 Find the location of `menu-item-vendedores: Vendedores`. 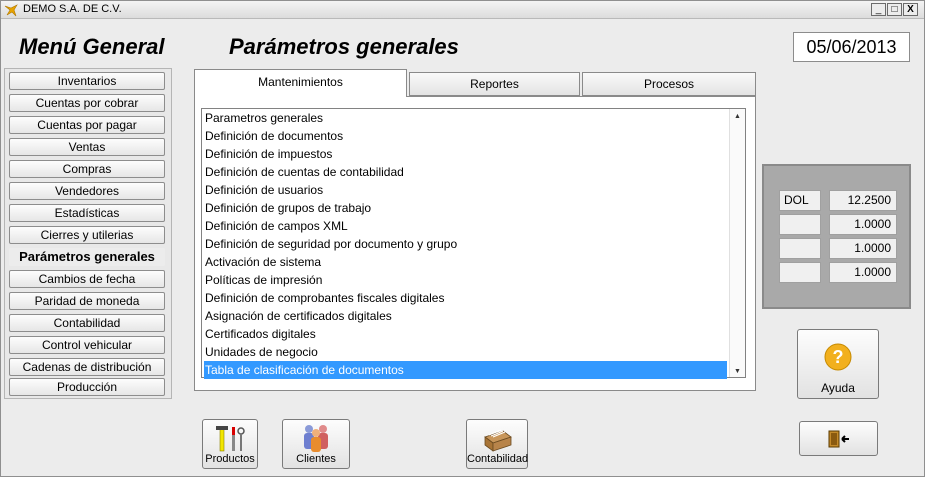

menu-item-vendedores: Vendedores is located at coordinates (87, 191).